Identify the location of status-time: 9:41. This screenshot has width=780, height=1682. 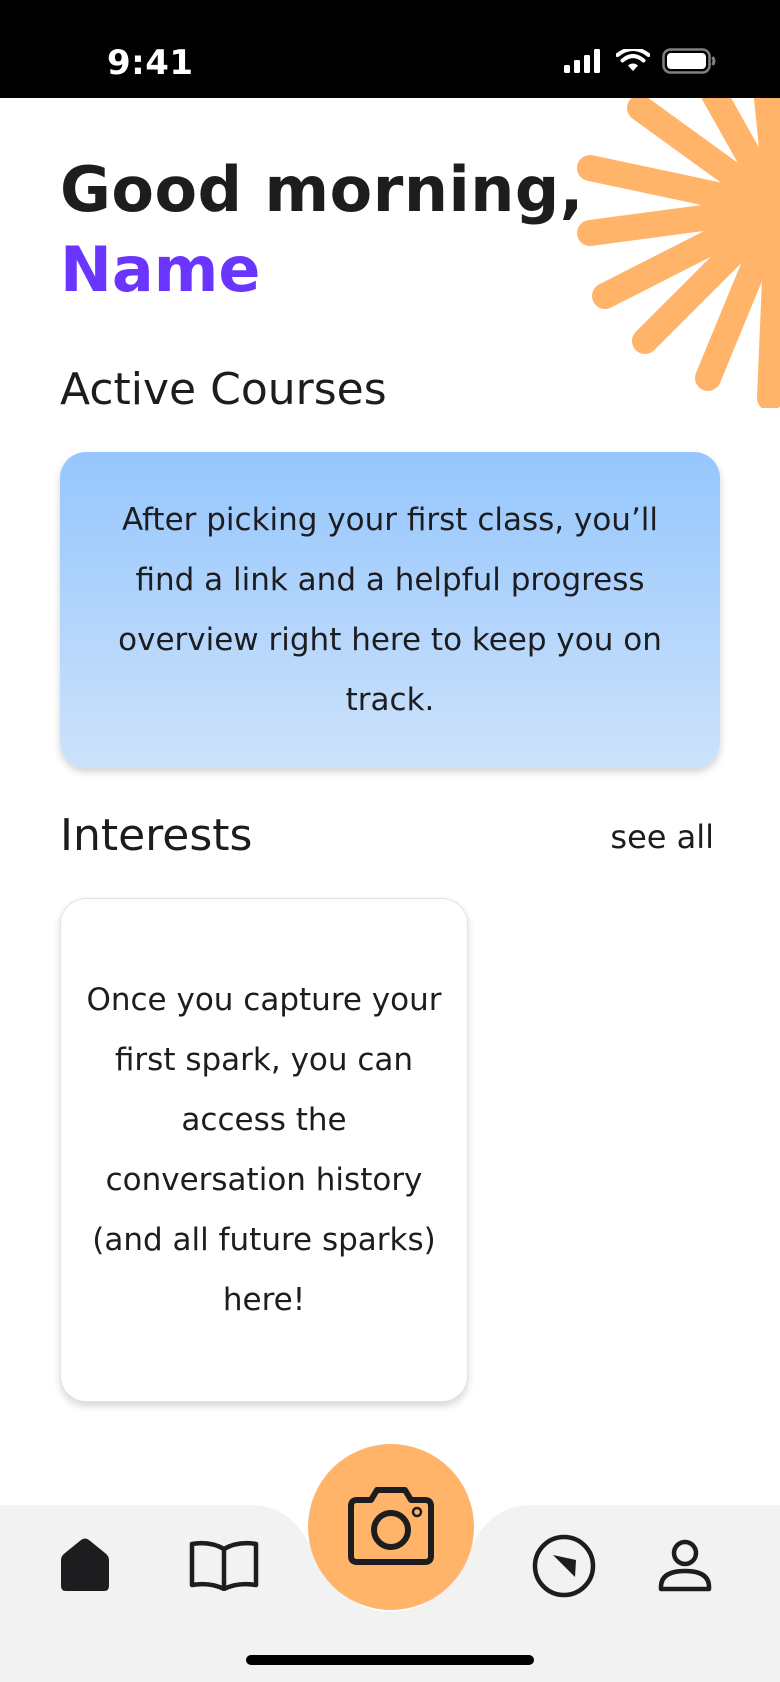
(150, 63).